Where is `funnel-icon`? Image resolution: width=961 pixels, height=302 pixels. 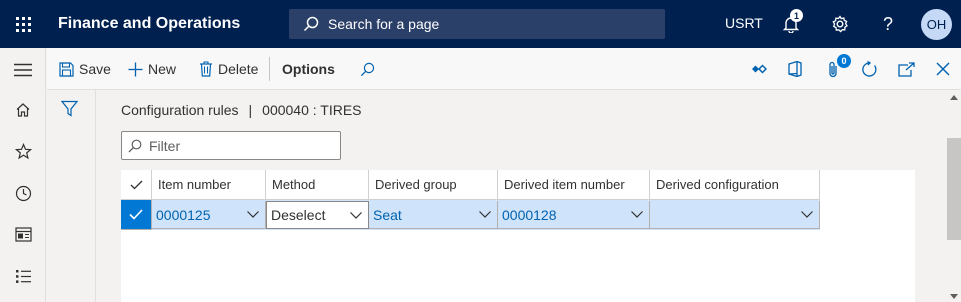 funnel-icon is located at coordinates (69, 108).